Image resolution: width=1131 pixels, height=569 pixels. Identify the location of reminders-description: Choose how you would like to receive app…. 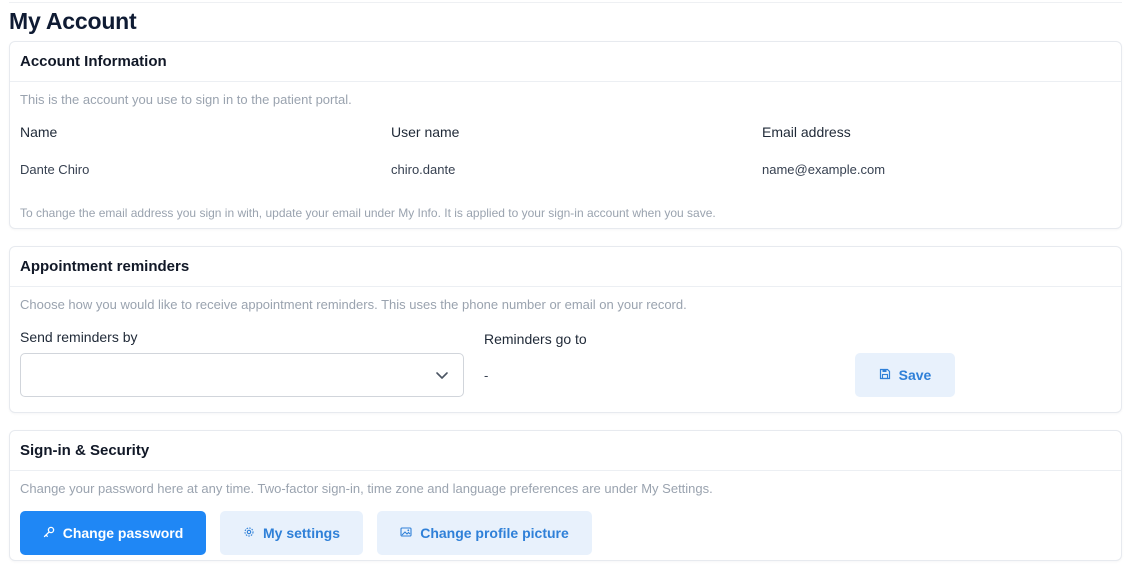
(353, 304).